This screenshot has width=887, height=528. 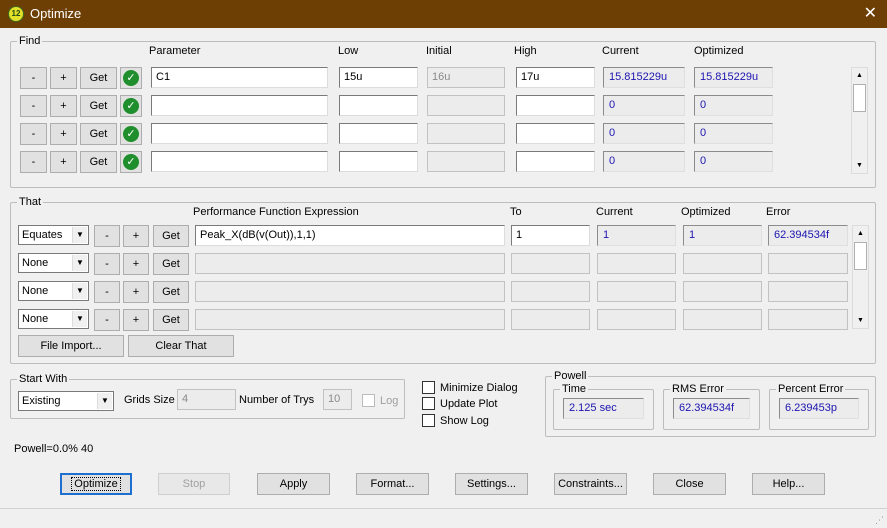 What do you see at coordinates (466, 77) in the screenshot?
I see `find-initial-input: 16u` at bounding box center [466, 77].